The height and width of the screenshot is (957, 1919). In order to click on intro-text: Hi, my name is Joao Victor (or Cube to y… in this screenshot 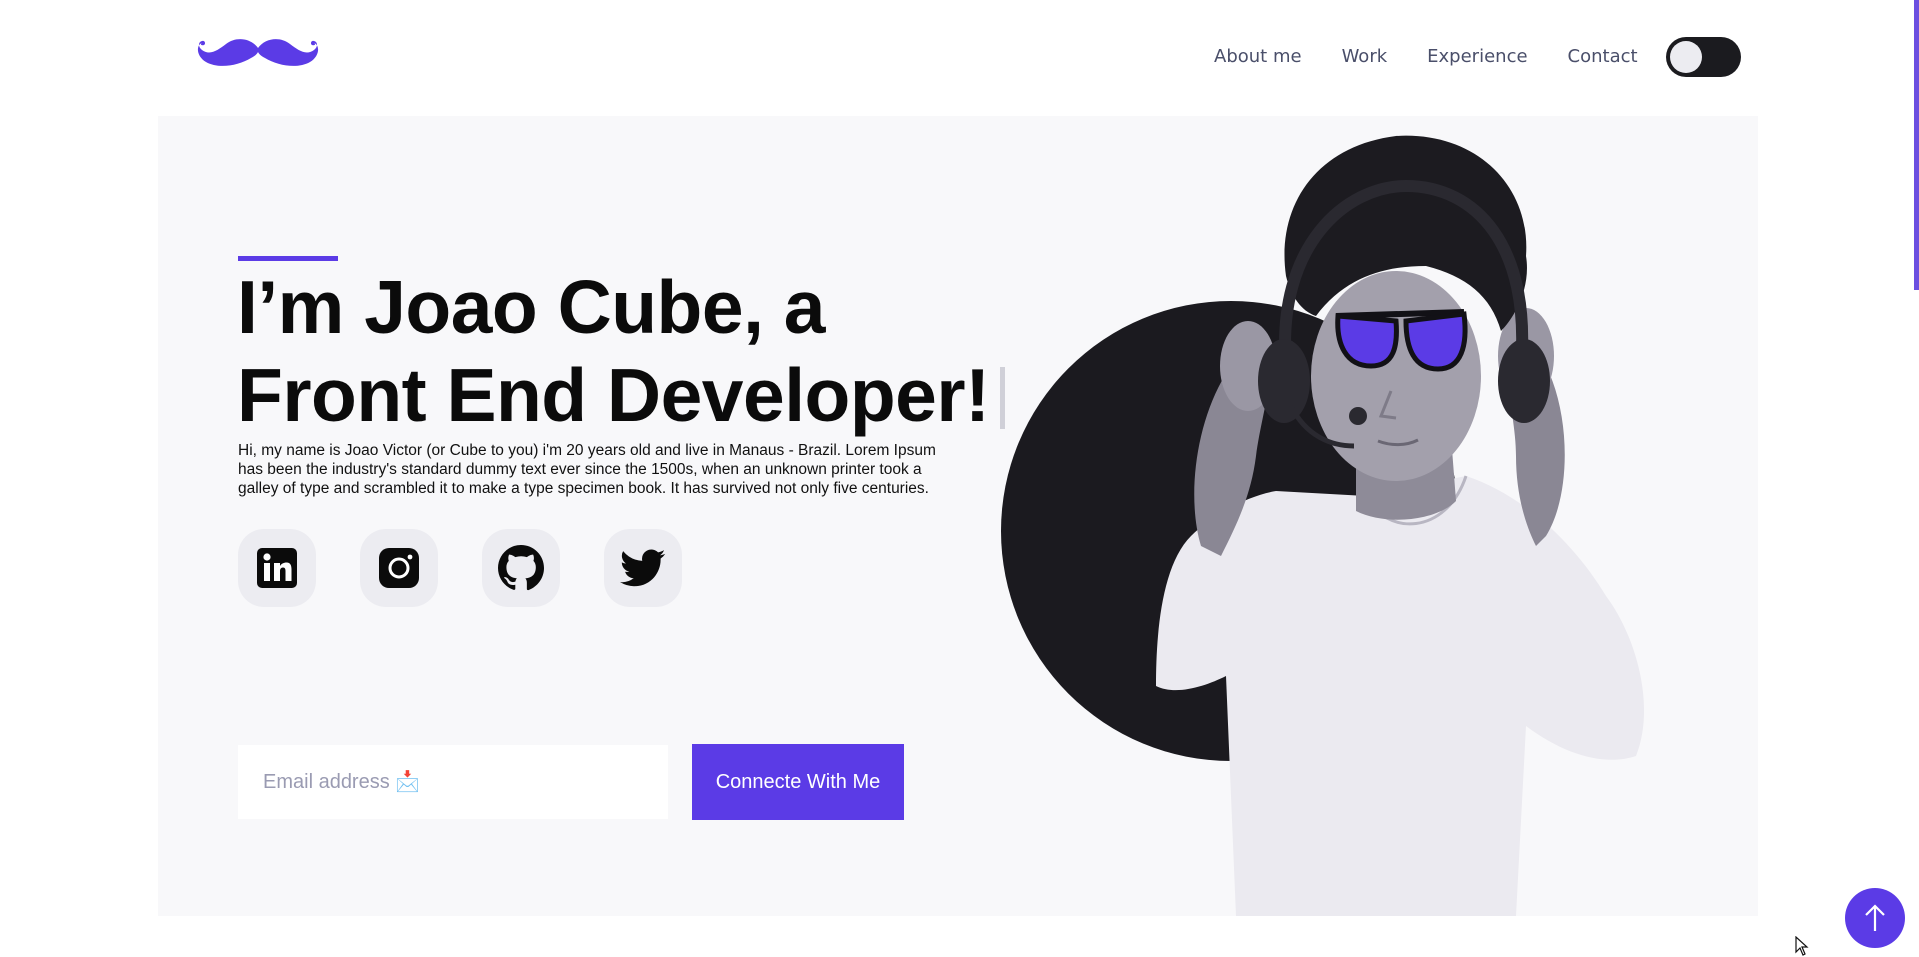, I will do `click(587, 469)`.